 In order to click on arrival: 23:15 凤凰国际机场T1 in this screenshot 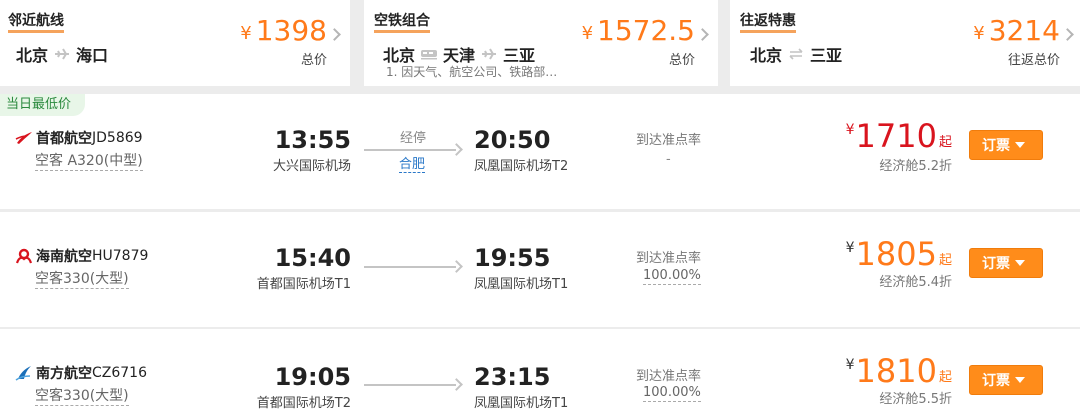, I will do `click(521, 387)`.